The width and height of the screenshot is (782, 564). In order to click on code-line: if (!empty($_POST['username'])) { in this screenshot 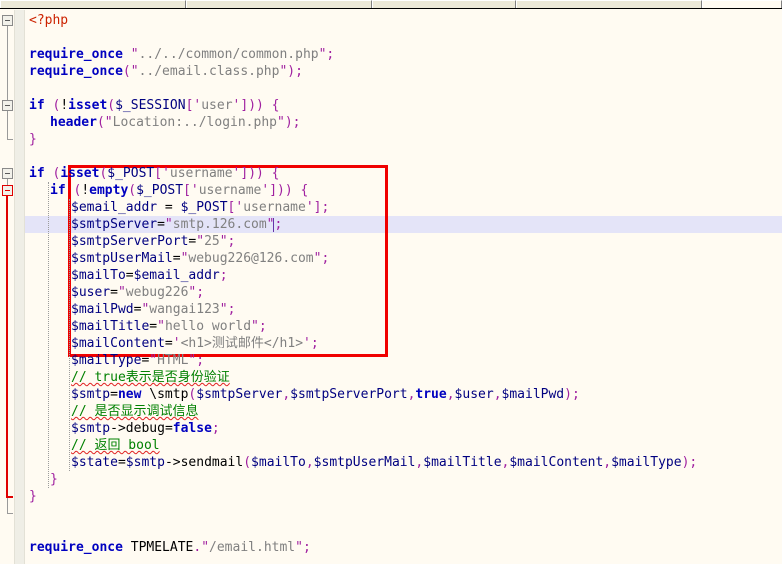, I will do `click(179, 190)`.